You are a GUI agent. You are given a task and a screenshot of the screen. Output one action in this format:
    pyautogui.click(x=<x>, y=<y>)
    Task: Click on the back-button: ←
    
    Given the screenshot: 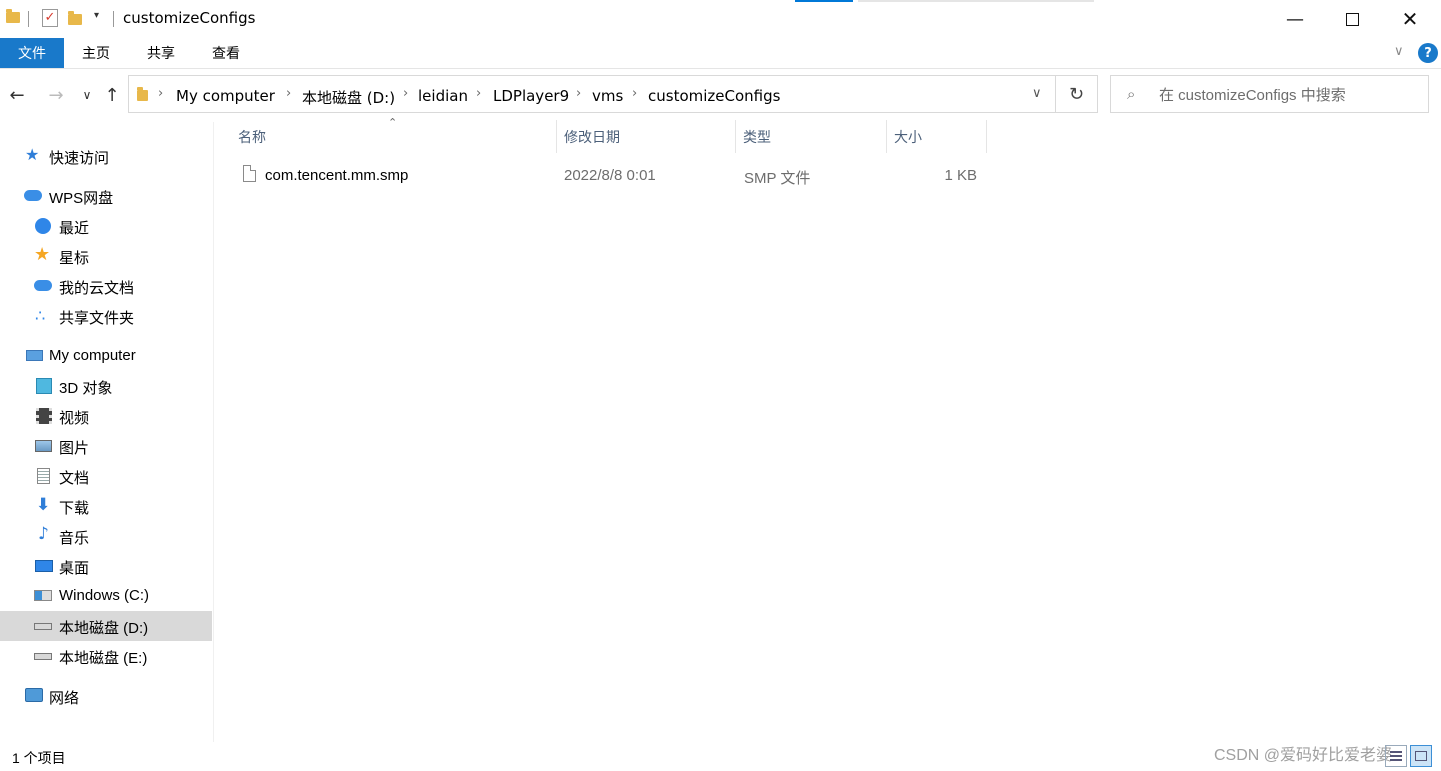 What is the action you would take?
    pyautogui.click(x=17, y=95)
    